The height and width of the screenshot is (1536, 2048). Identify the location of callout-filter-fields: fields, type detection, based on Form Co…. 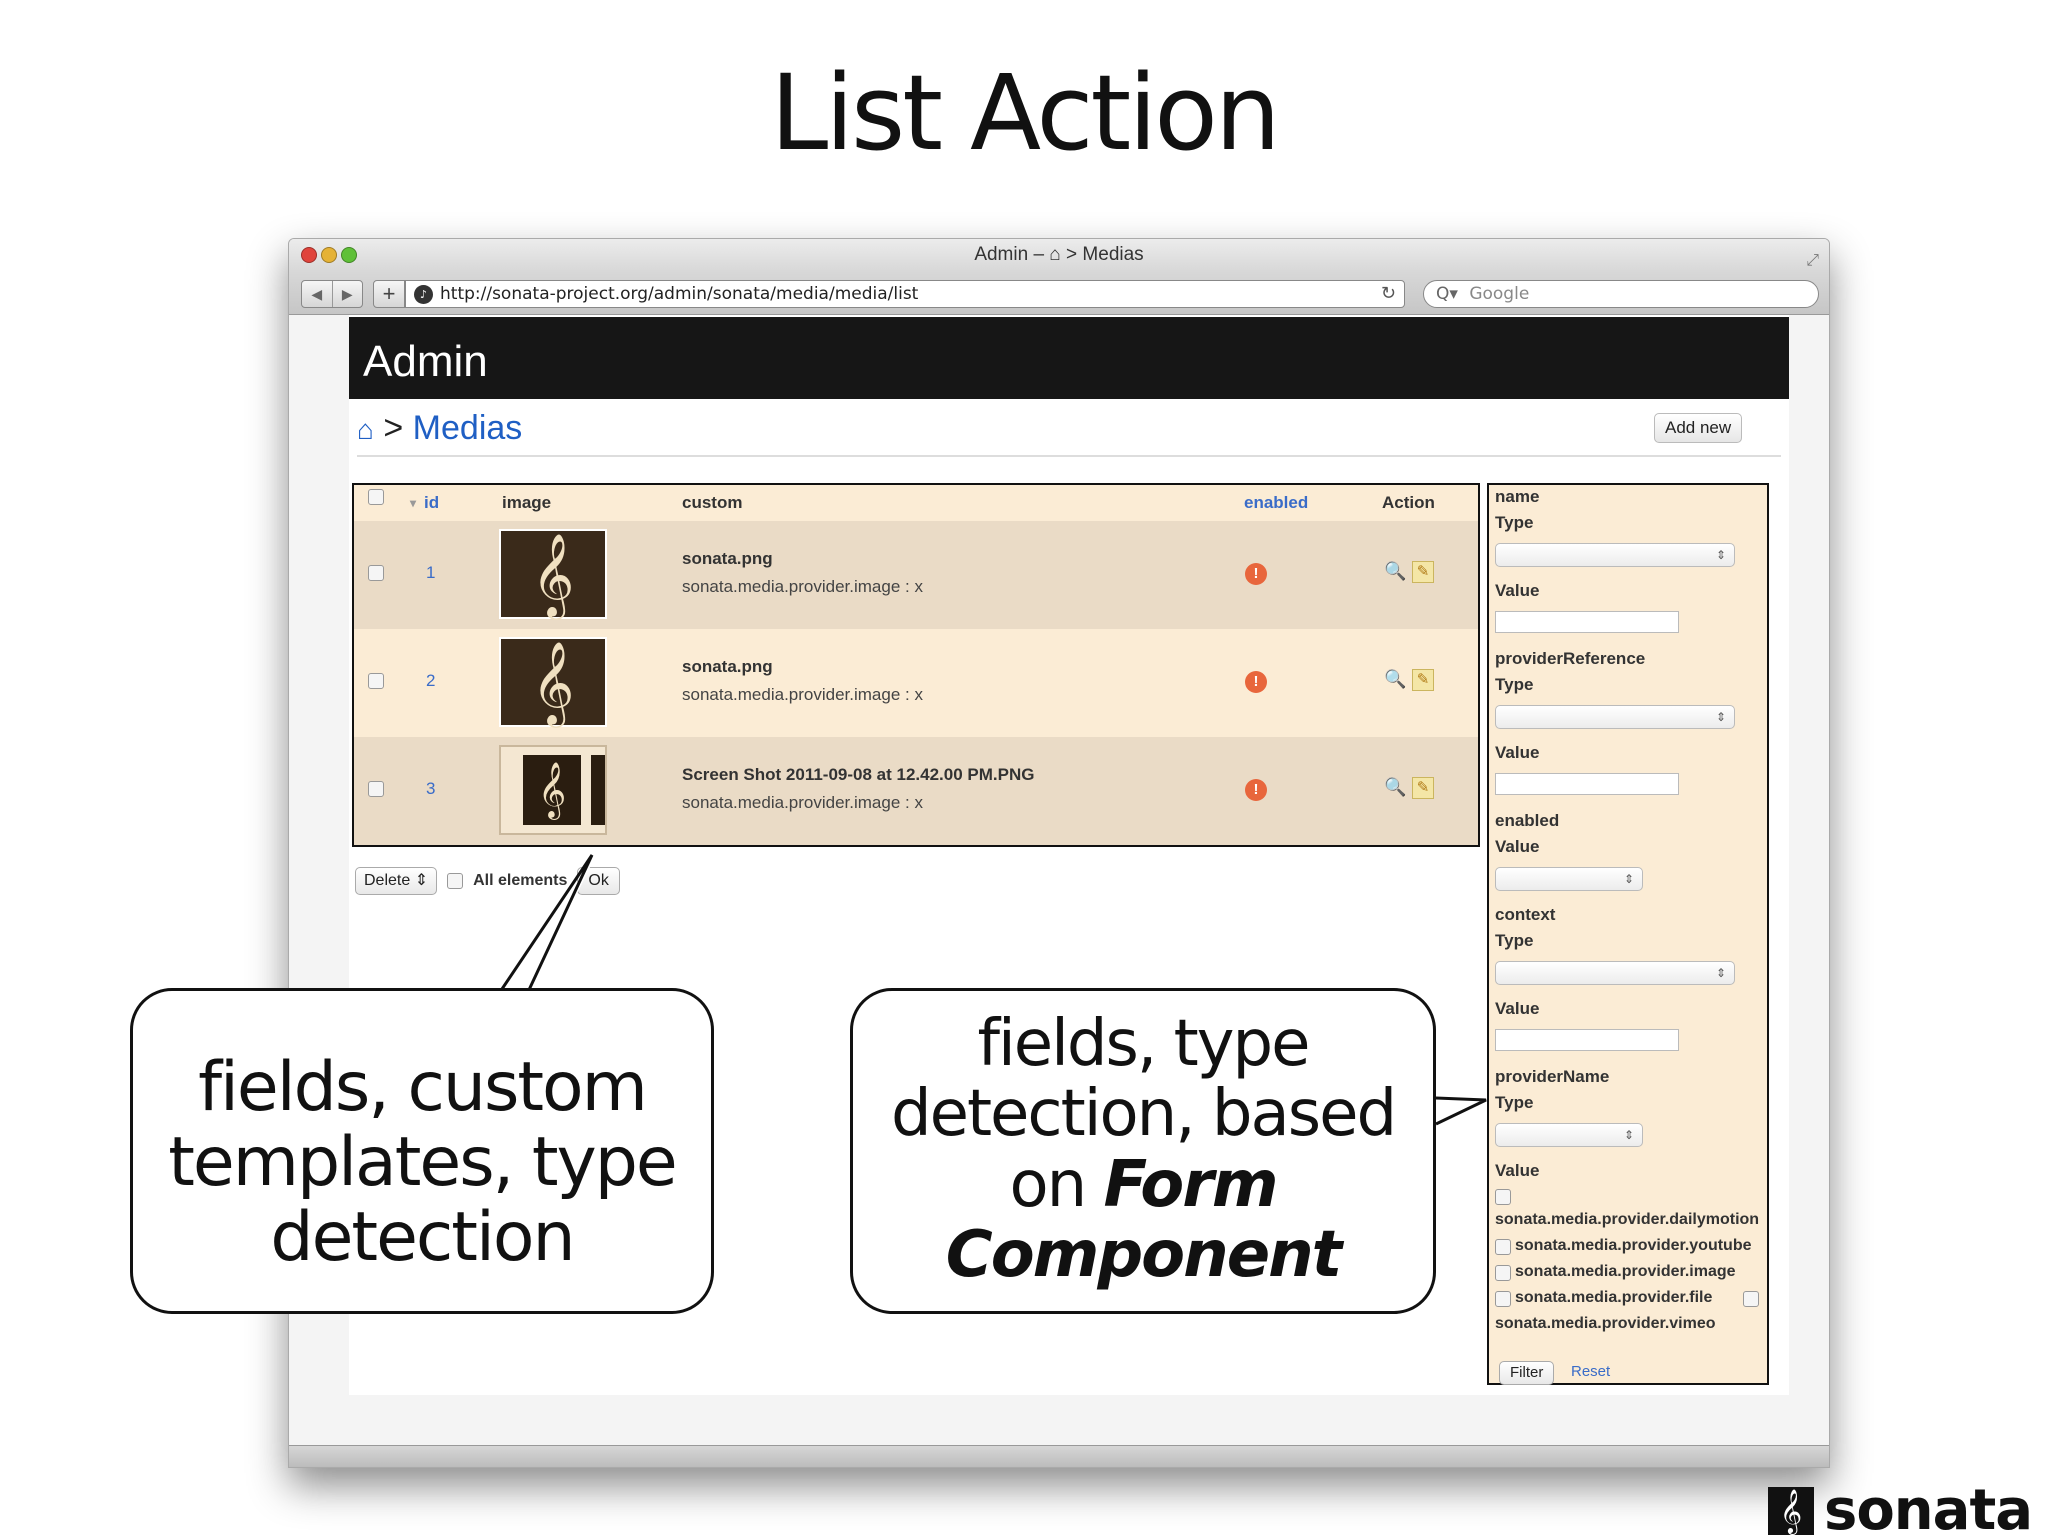
(1143, 1151).